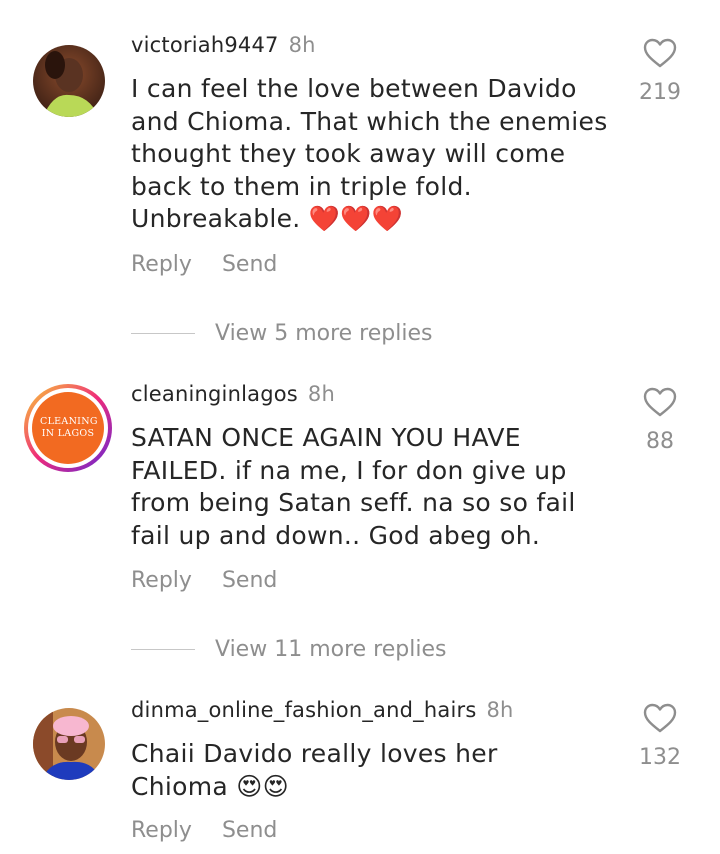 The width and height of the screenshot is (720, 854). I want to click on username: cleaninginlagos, so click(214, 394).